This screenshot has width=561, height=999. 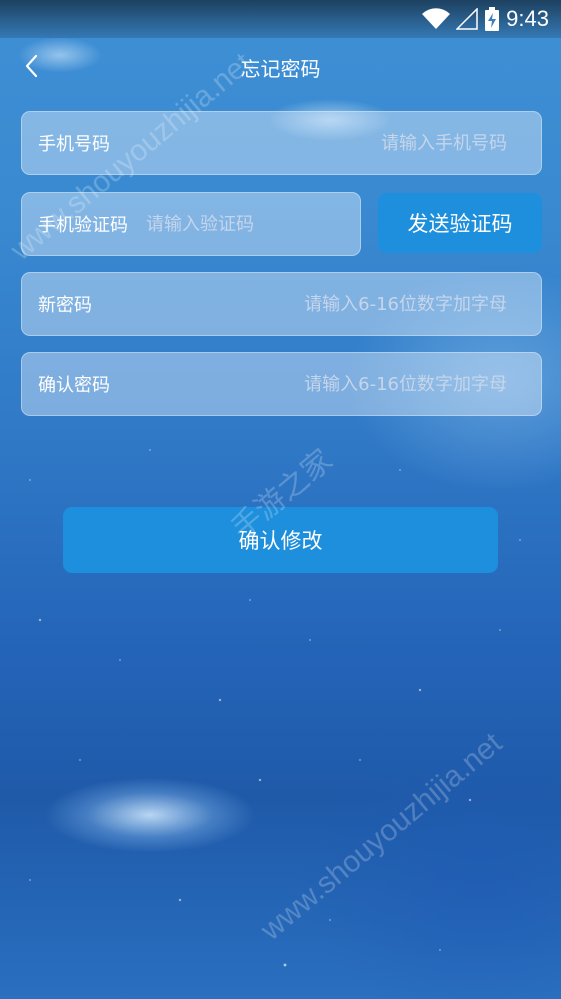 What do you see at coordinates (300, 304) in the screenshot?
I see `new-password-input` at bounding box center [300, 304].